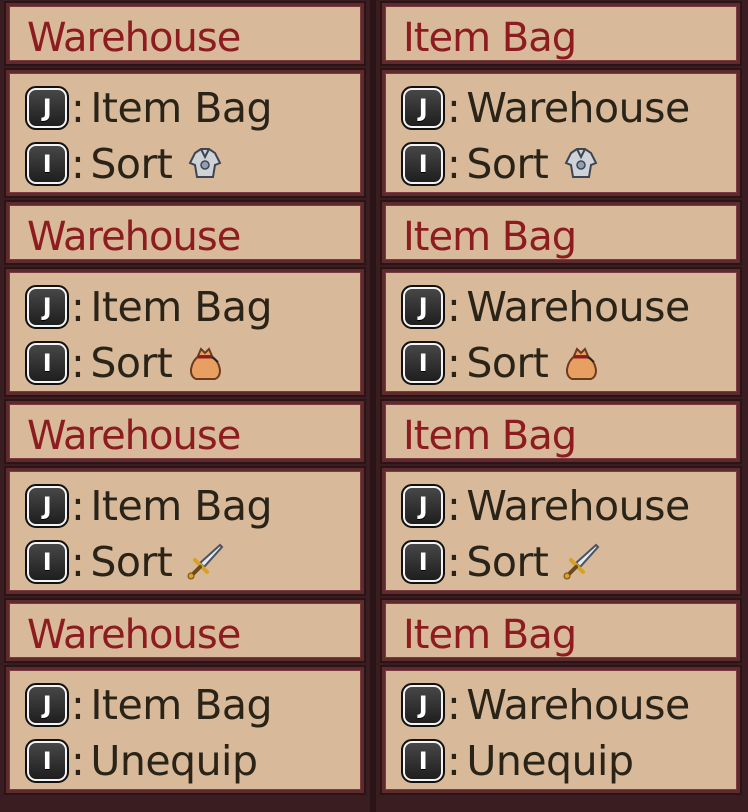 Image resolution: width=748 pixels, height=812 pixels. I want to click on hint-group: Item Bag J : Warehouse I : Unequip, so click(561, 696).